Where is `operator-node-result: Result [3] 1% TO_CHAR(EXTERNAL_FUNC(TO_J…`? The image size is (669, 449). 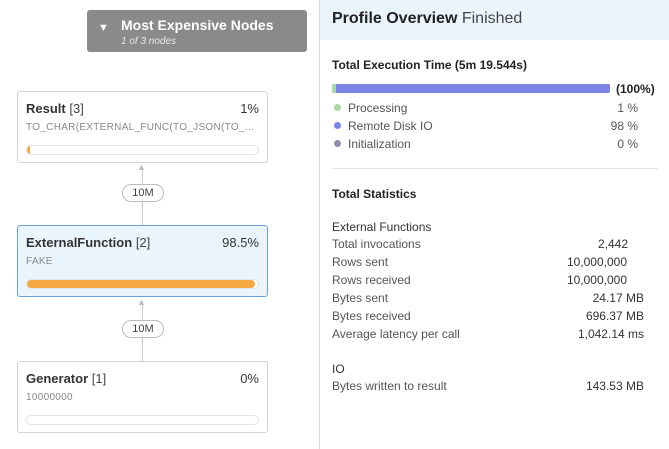
operator-node-result: Result [3] 1% TO_CHAR(EXTERNAL_FUNC(TO_J… is located at coordinates (142, 127).